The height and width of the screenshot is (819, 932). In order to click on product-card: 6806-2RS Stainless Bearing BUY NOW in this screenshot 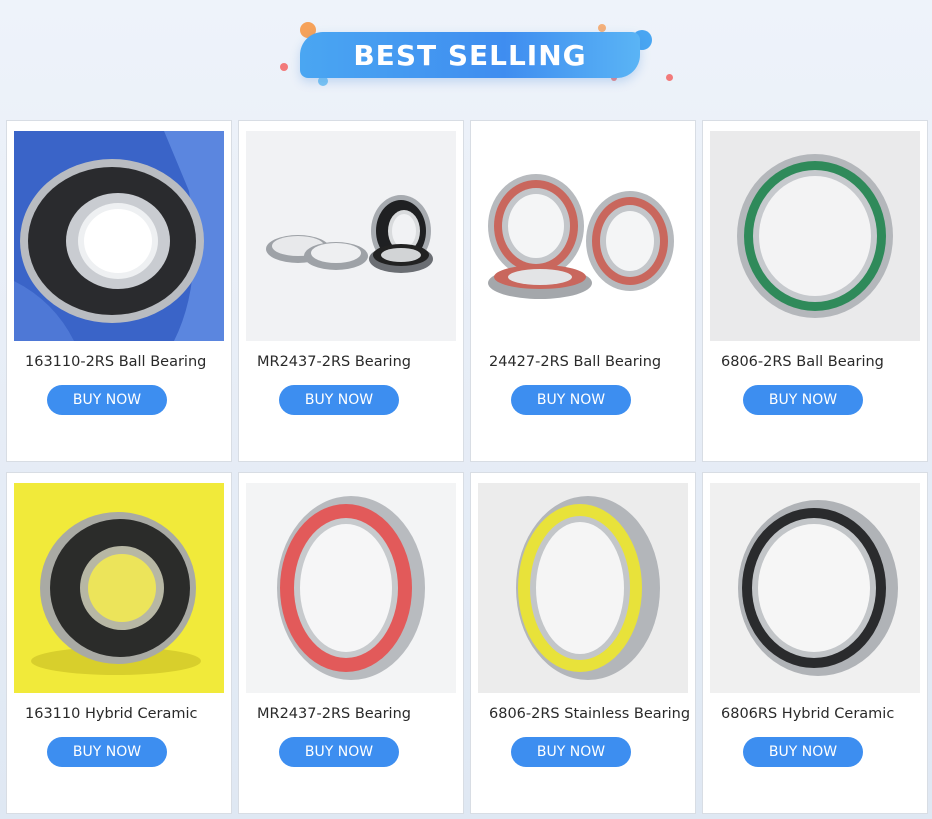, I will do `click(583, 643)`.